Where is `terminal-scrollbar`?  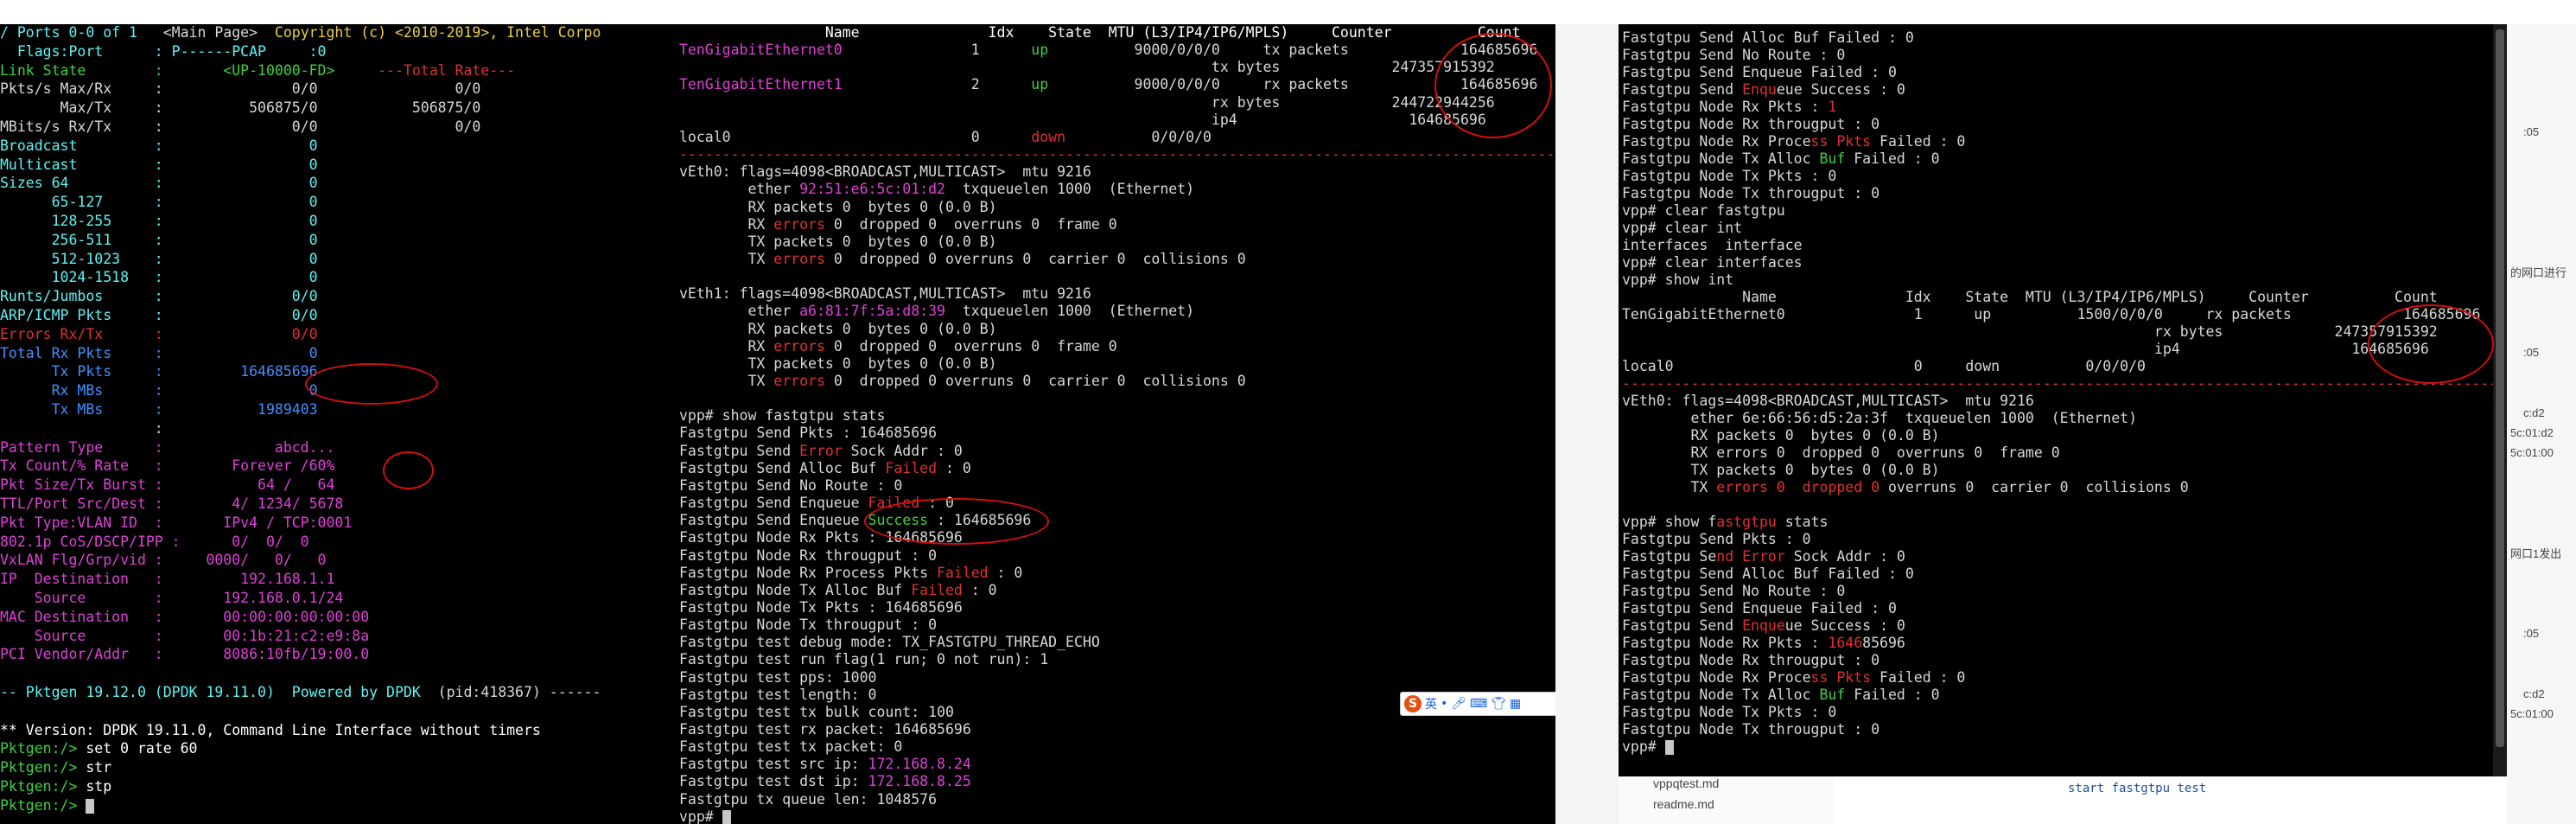 terminal-scrollbar is located at coordinates (2500, 400).